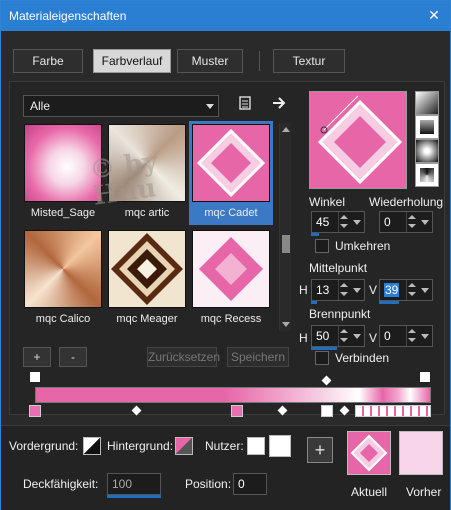 The image size is (451, 510). Describe the element at coordinates (233, 395) in the screenshot. I see `gradient-bar` at that location.